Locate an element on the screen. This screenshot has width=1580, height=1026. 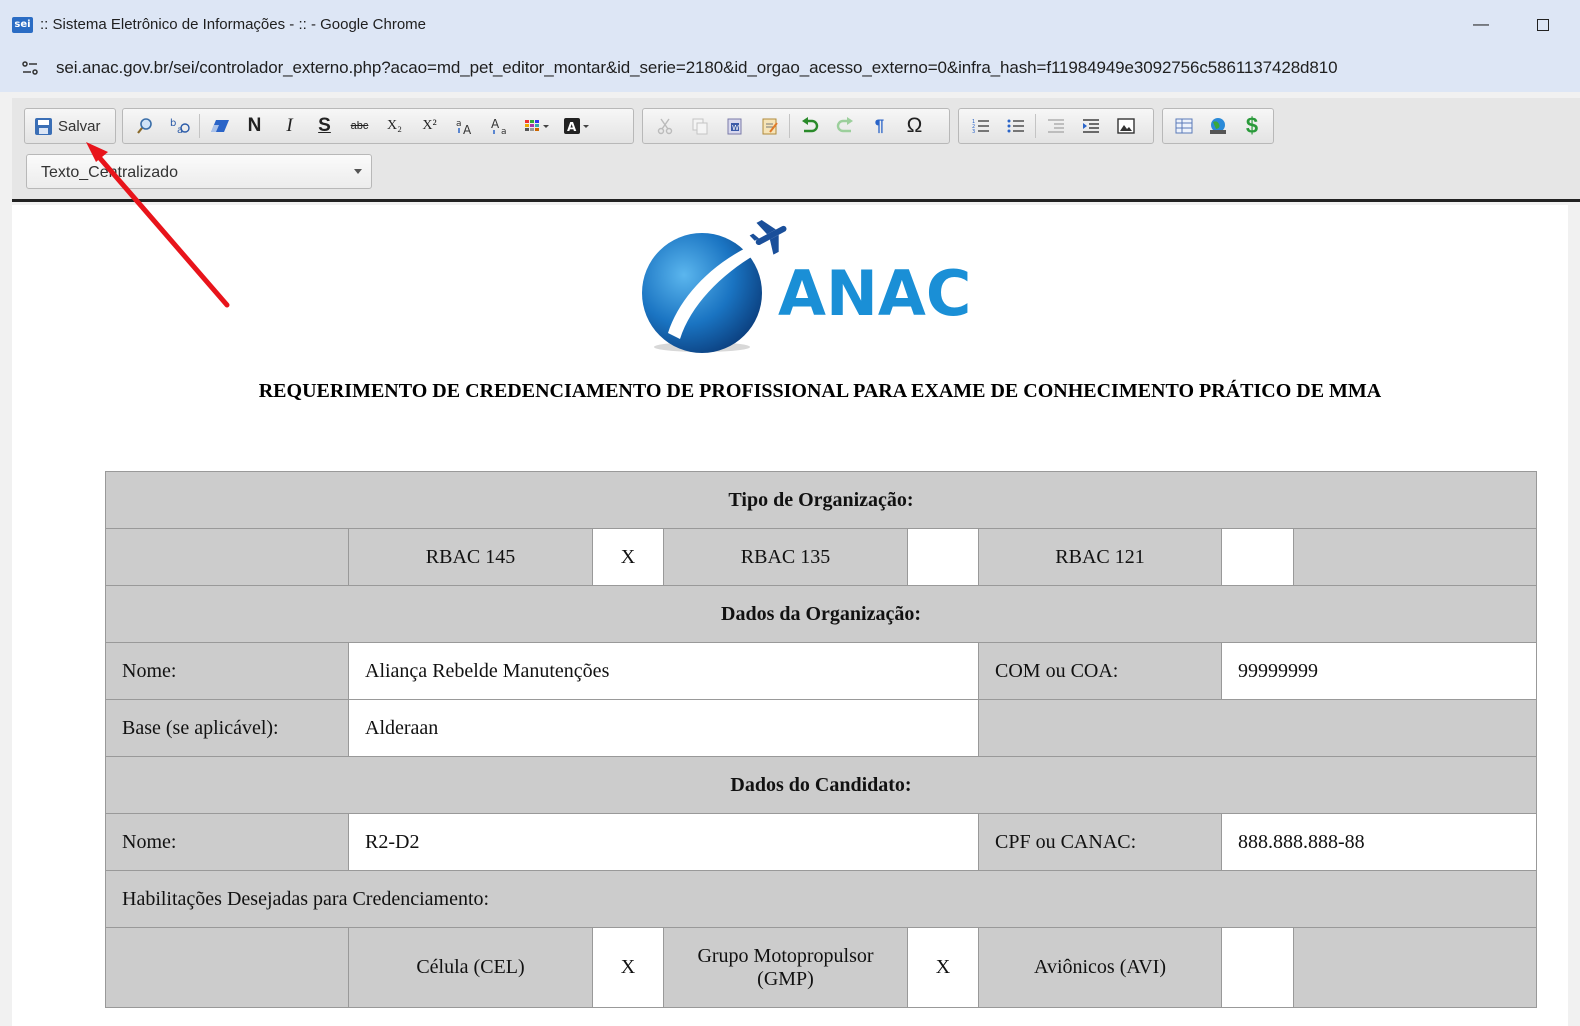
logo-text: ANAC is located at coordinates (874, 293).